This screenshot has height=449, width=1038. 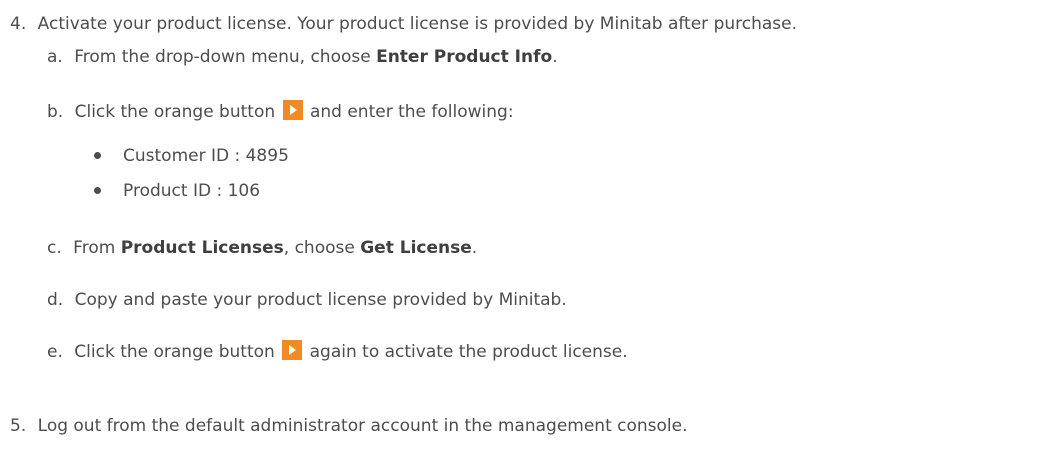 What do you see at coordinates (55, 57) in the screenshot?
I see `substep-a-letter: a.` at bounding box center [55, 57].